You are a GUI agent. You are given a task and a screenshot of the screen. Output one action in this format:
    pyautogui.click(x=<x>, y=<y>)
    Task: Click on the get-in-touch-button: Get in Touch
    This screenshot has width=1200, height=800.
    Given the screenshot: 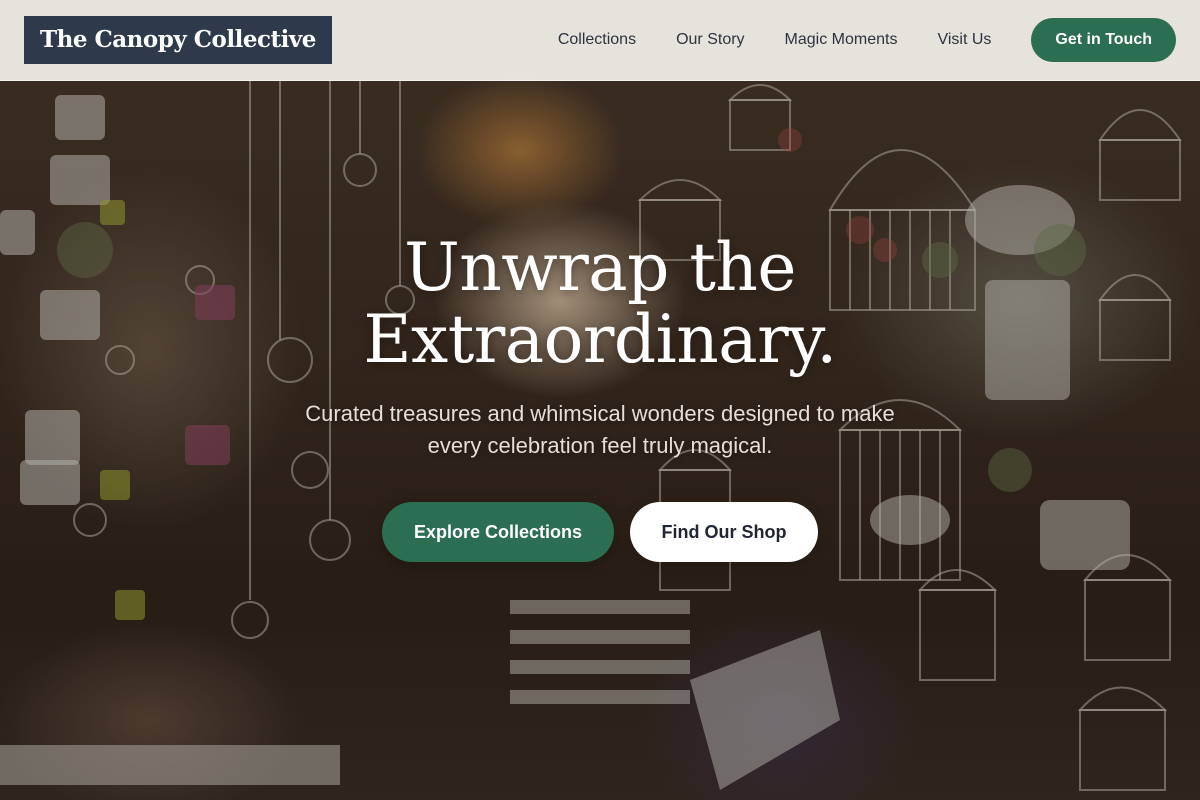 What is the action you would take?
    pyautogui.click(x=1103, y=40)
    